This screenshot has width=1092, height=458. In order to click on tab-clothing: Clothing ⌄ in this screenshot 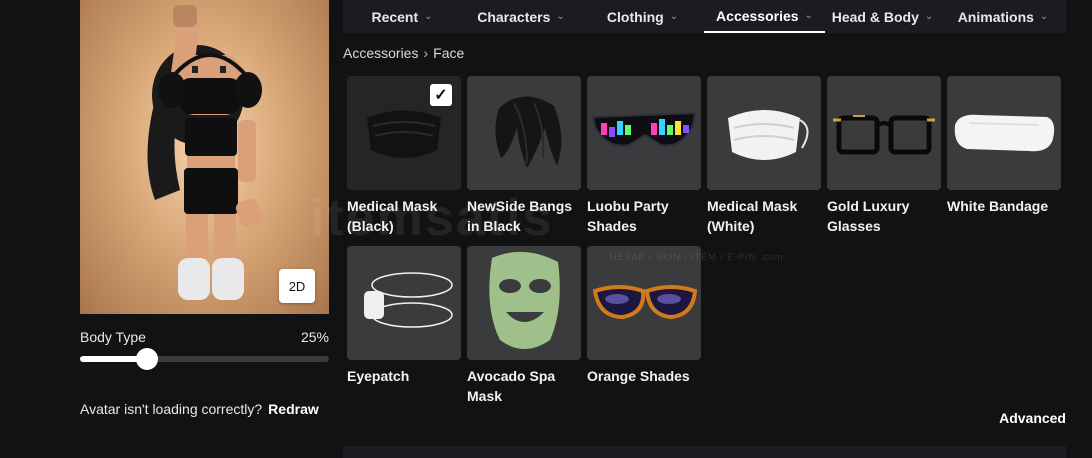, I will do `click(642, 16)`.